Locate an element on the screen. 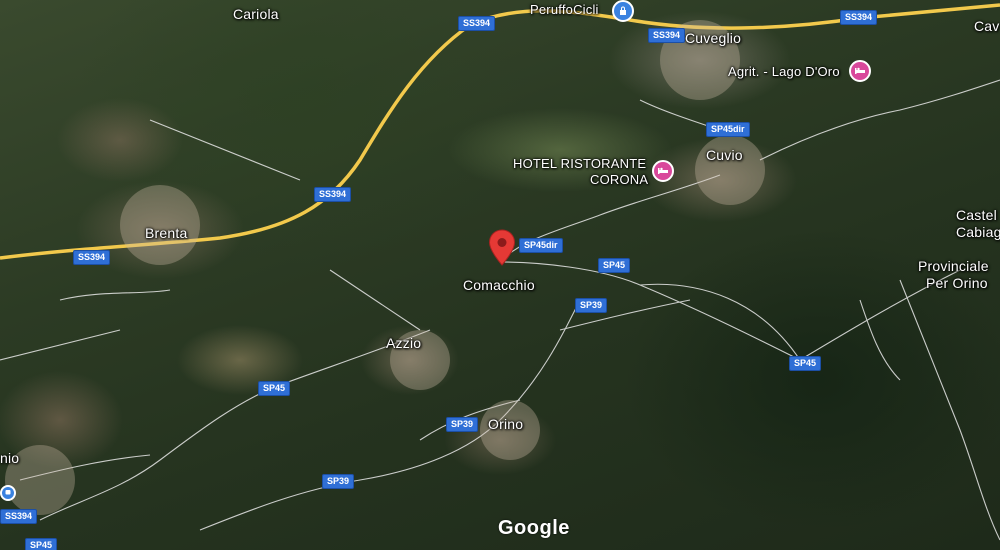 The image size is (1000, 550). place-label-cariola: Cariola is located at coordinates (256, 14).